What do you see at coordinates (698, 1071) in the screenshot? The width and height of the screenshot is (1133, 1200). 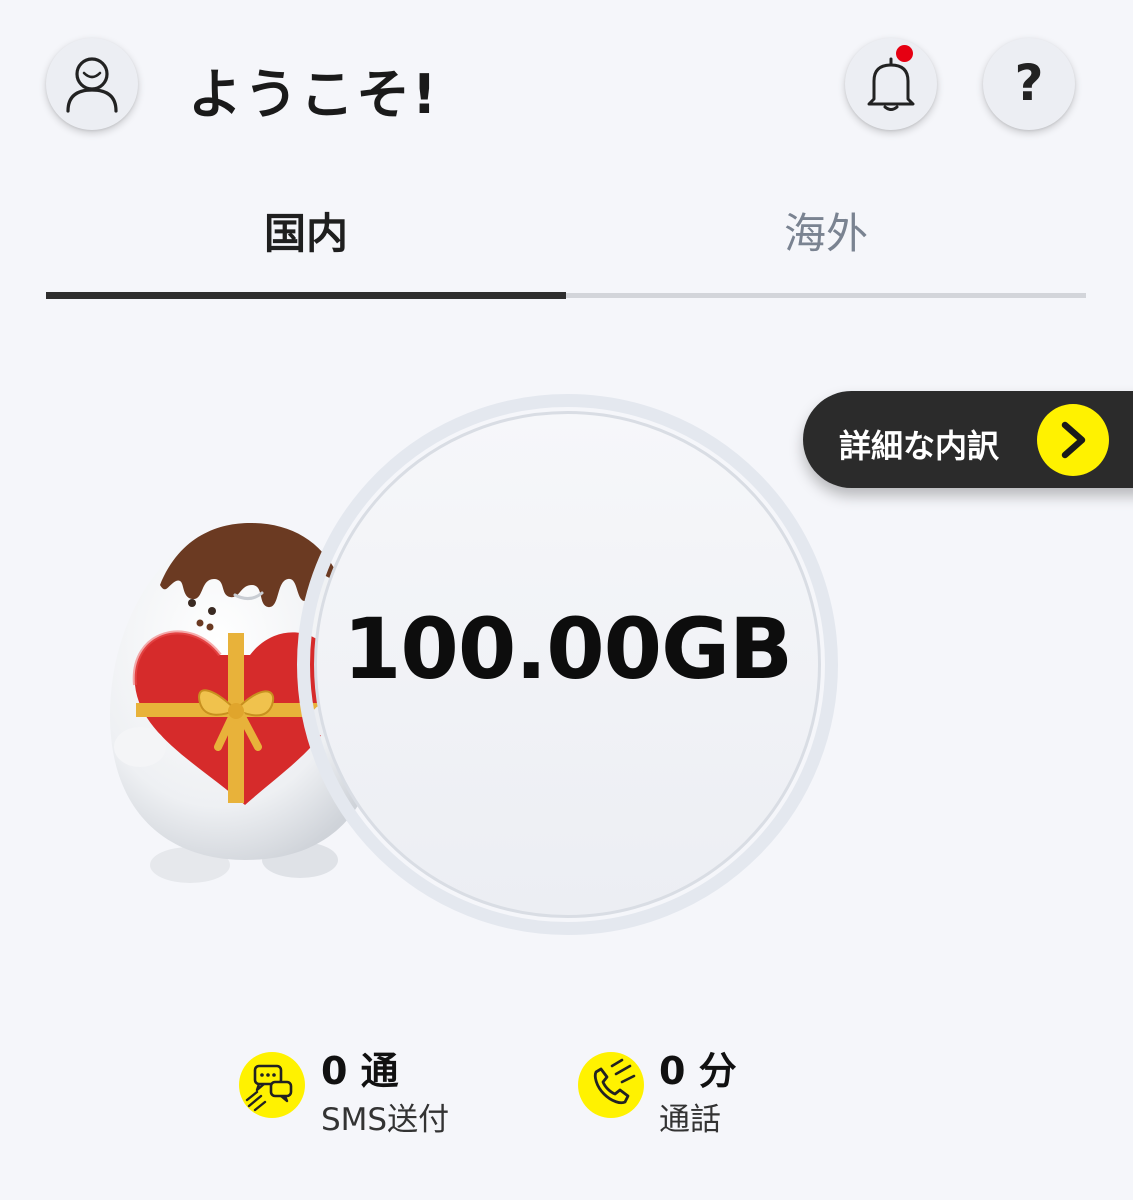 I see `call-minutes: 0 分` at bounding box center [698, 1071].